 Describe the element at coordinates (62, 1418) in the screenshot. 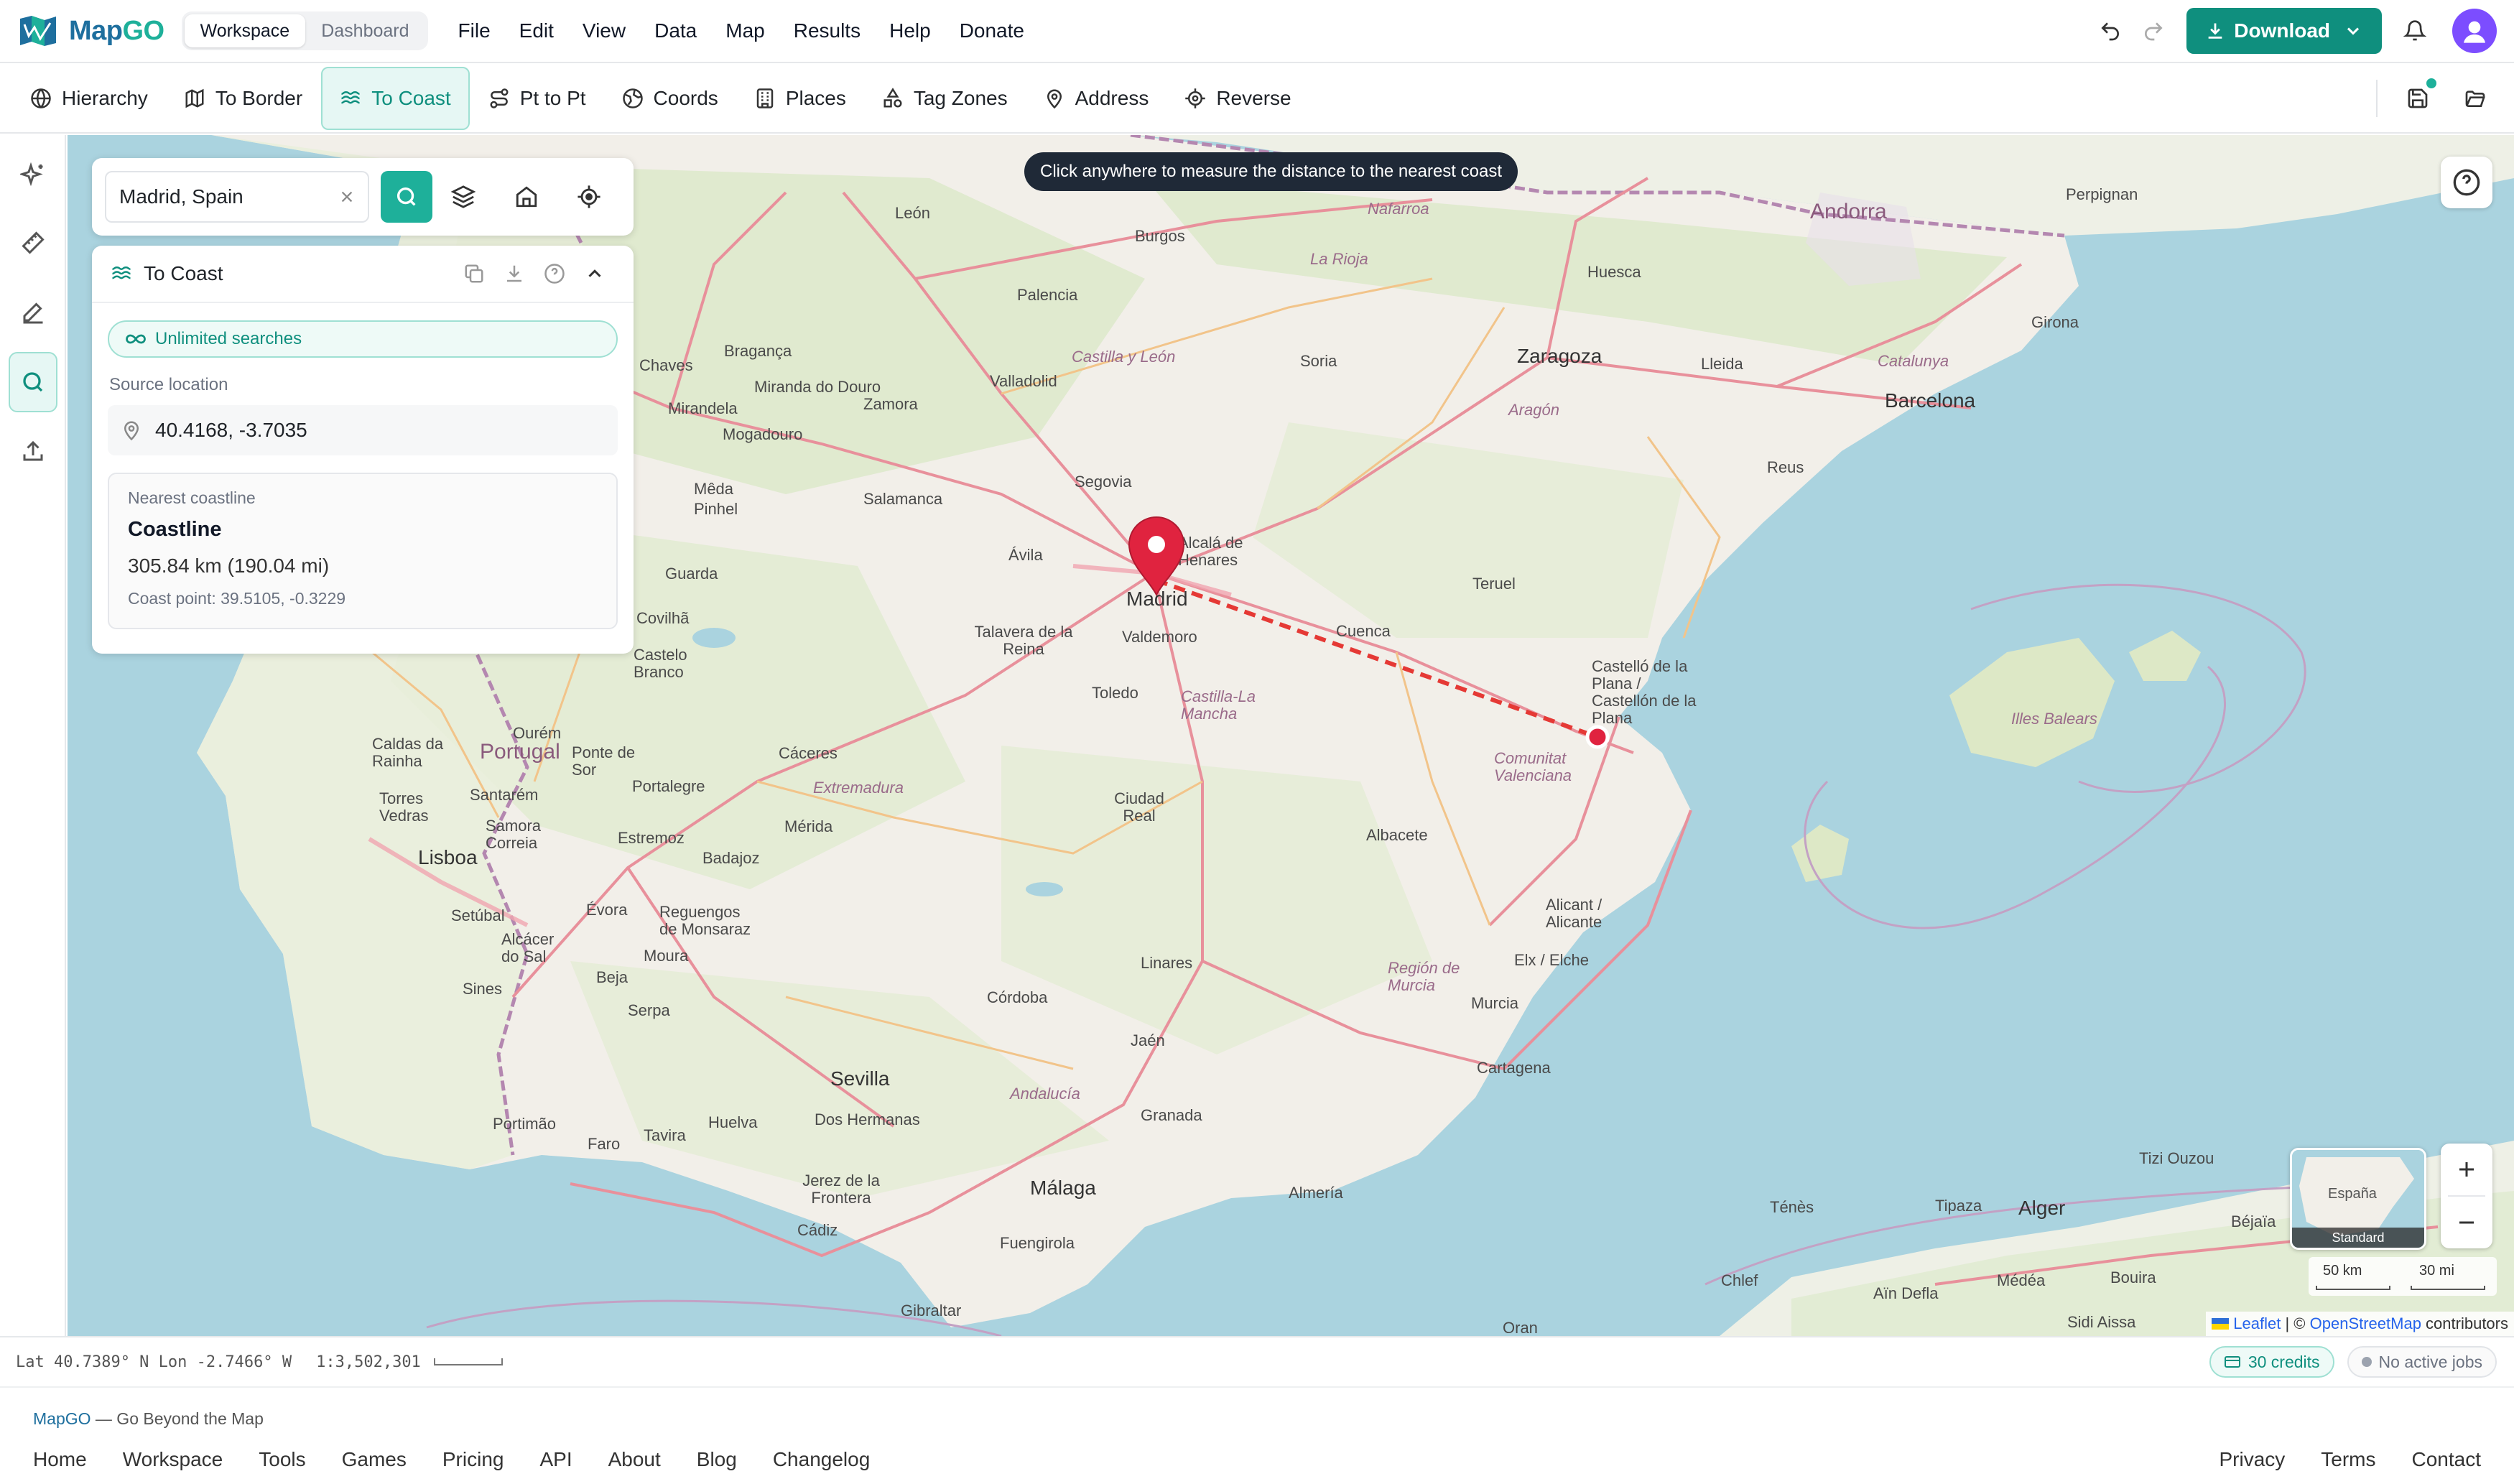

I see `footer-brand: MapGO` at that location.